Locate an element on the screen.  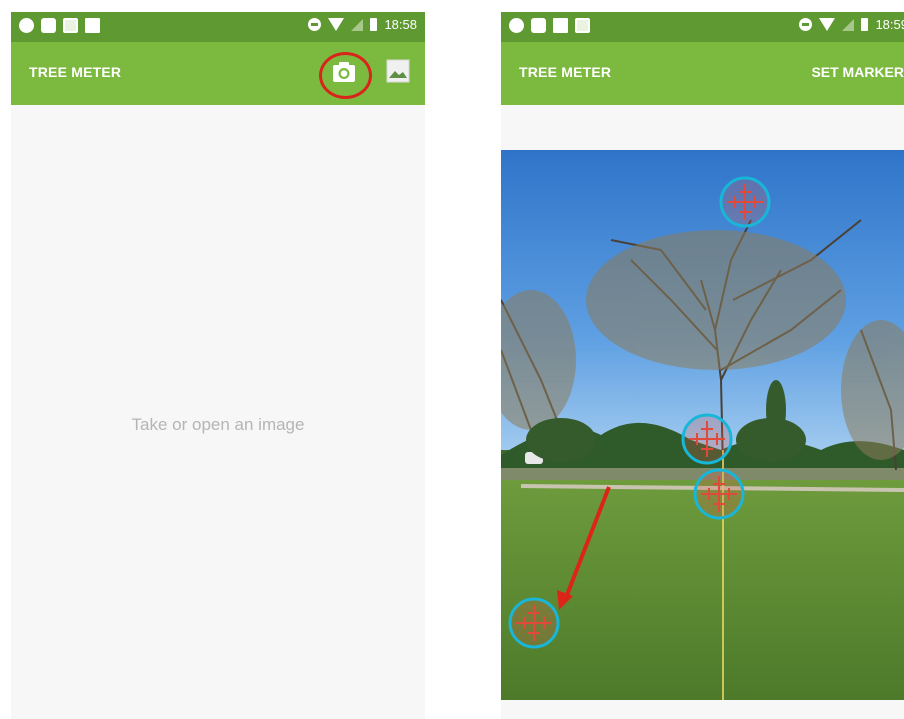
status-indicators: 18:59 is located at coordinates (851, 24).